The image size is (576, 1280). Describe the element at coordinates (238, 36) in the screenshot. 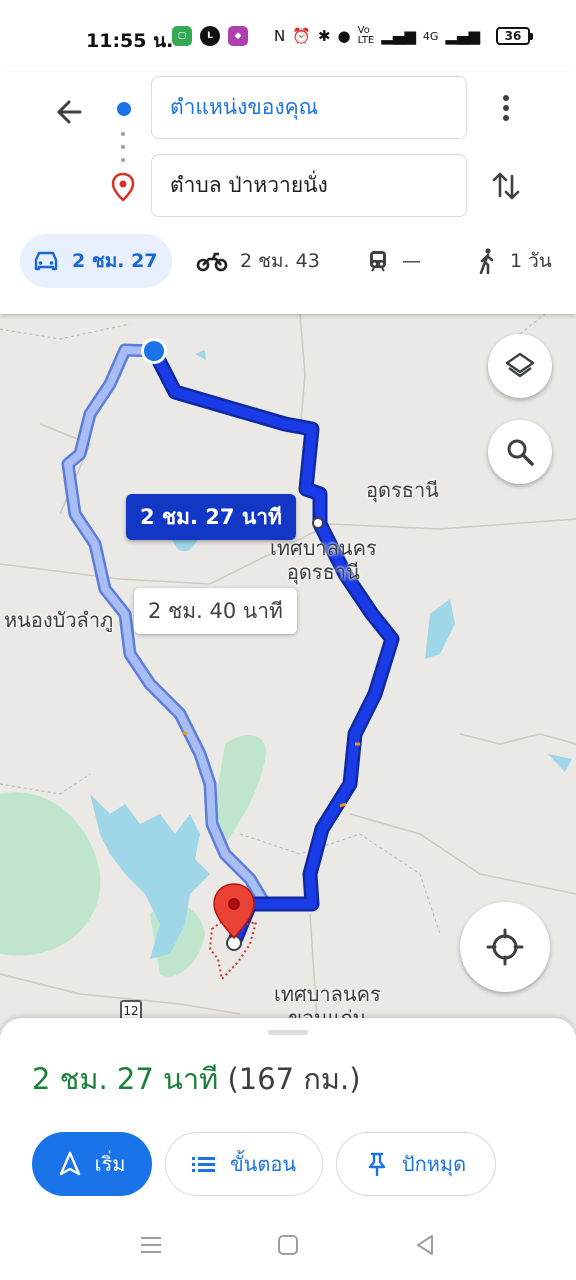

I see `app-notification-icon: ◆` at that location.